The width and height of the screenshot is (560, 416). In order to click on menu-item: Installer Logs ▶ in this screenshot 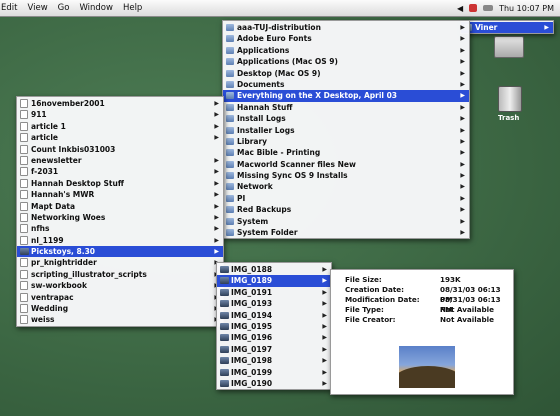, I will do `click(346, 130)`.